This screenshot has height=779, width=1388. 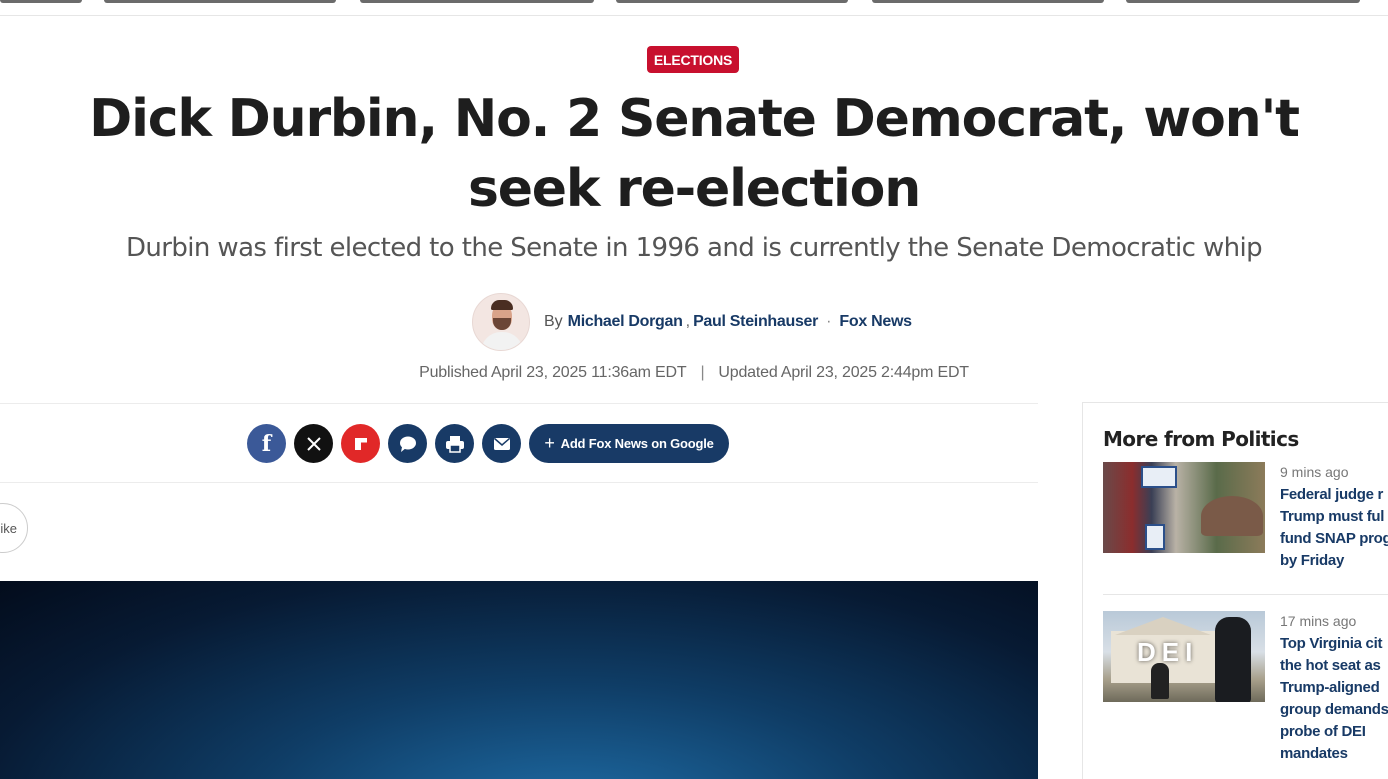 What do you see at coordinates (693, 59) in the screenshot?
I see `category-badge: ELECTIONS` at bounding box center [693, 59].